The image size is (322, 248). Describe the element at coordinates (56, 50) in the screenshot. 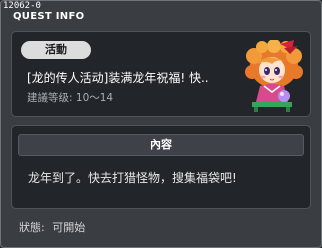

I see `quest-category-badge: 活動` at that location.